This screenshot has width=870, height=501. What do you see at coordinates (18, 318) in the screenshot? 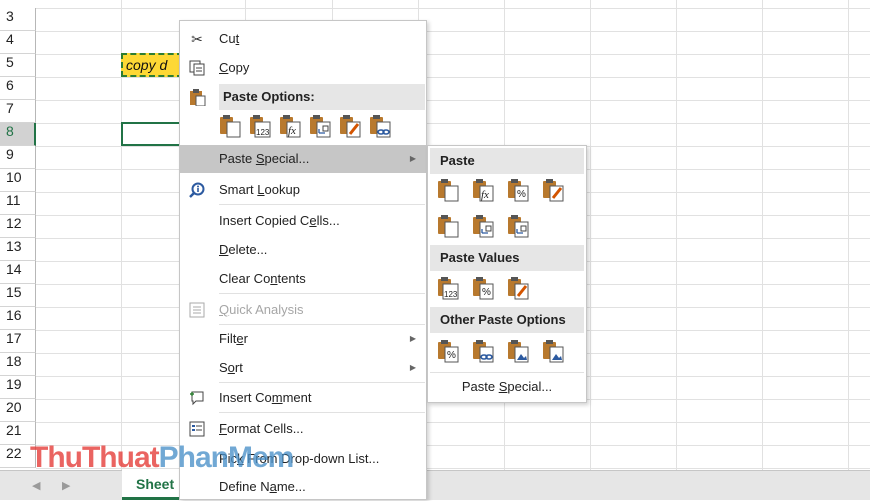
I see `row-header-16: 16` at bounding box center [18, 318].